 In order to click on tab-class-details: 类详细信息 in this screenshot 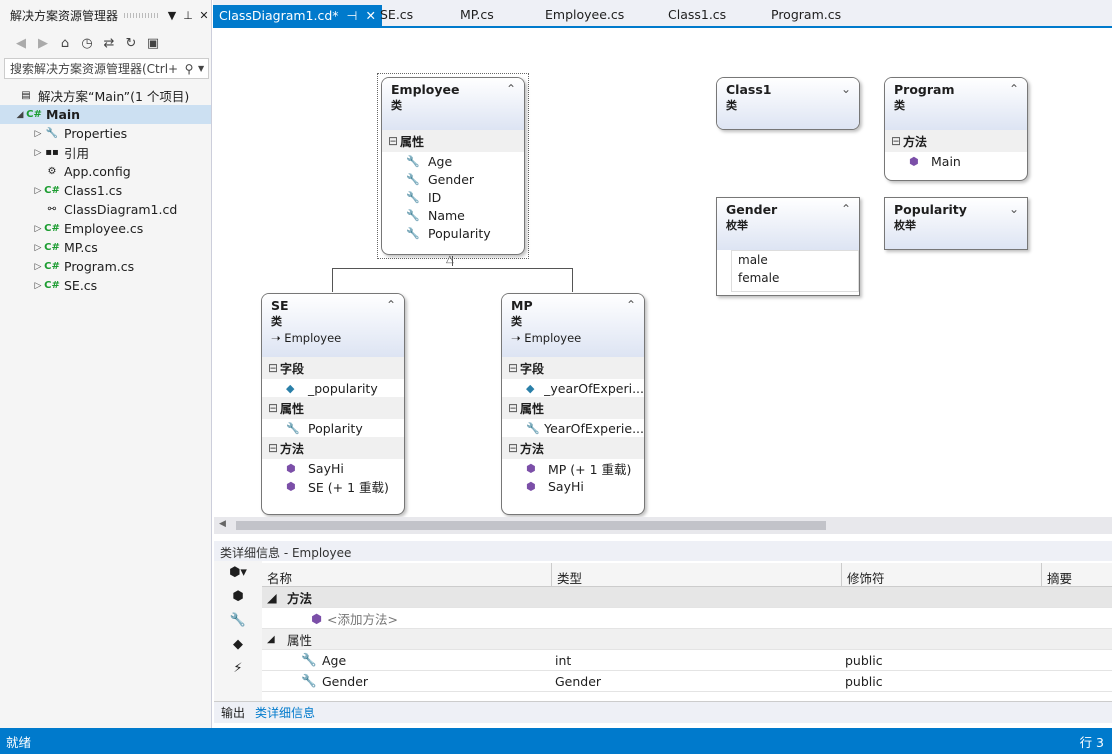, I will do `click(285, 712)`.